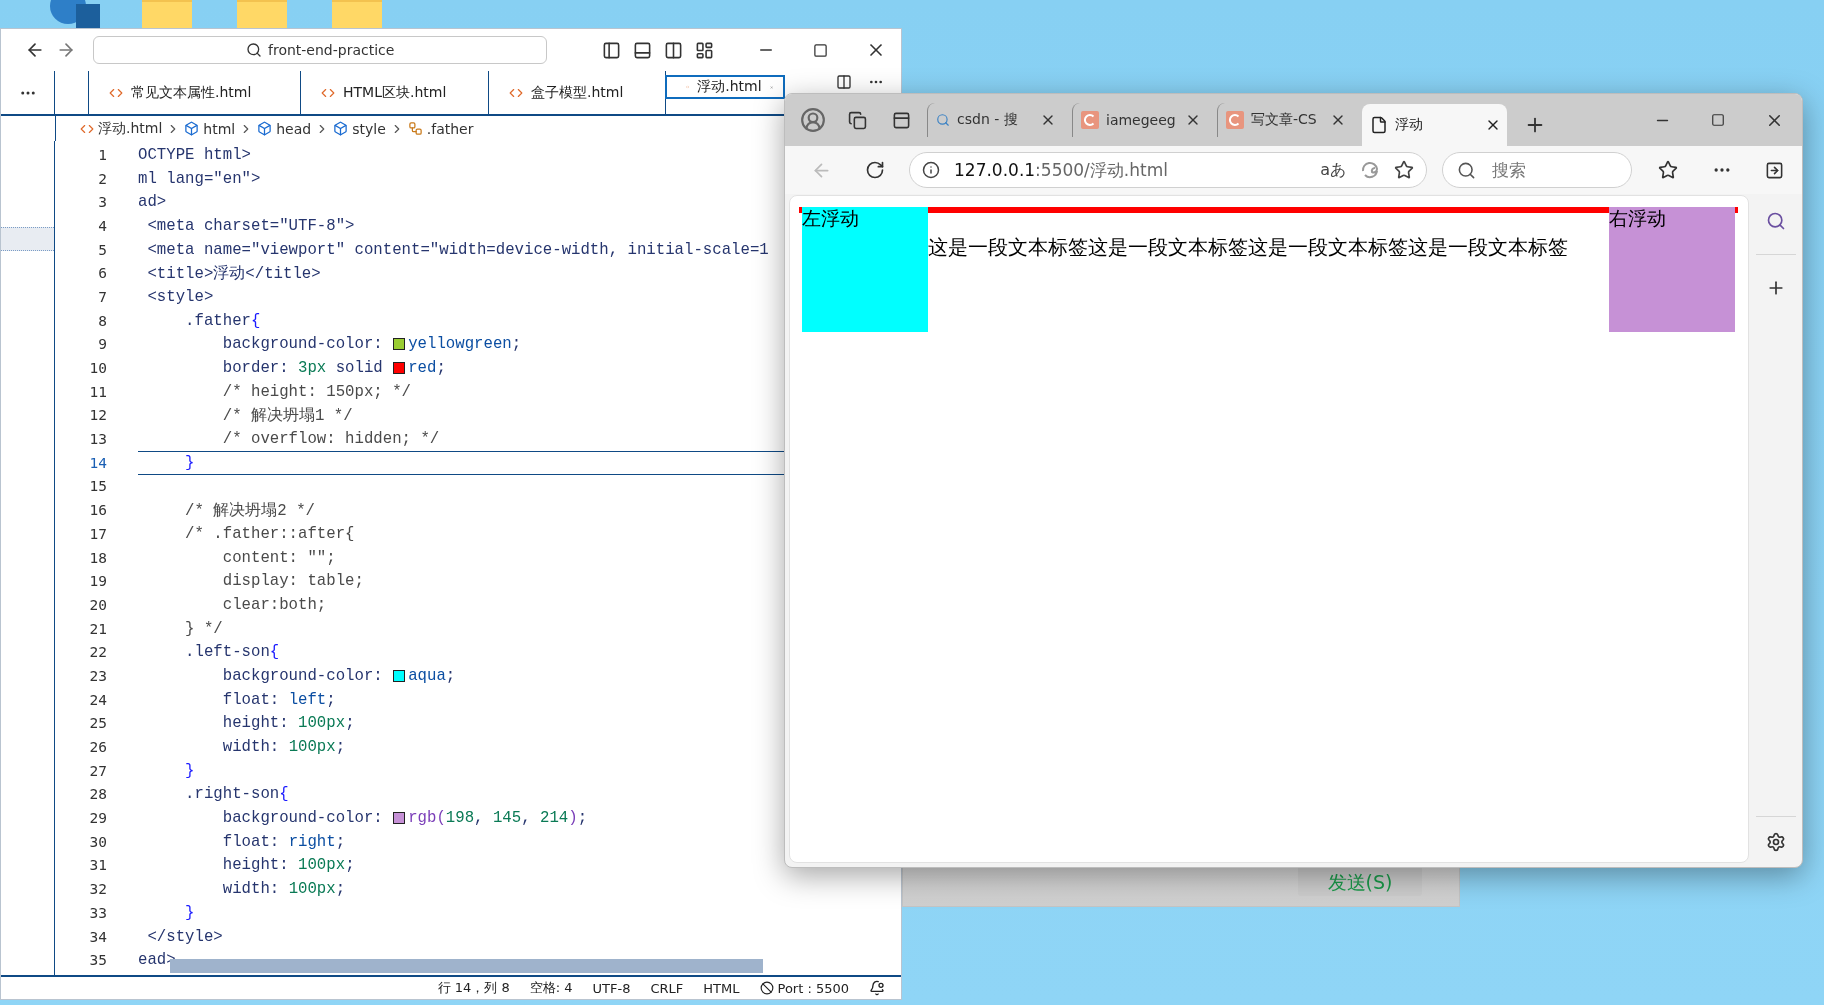 Image resolution: width=1824 pixels, height=1005 pixels. Describe the element at coordinates (97, 794) in the screenshot. I see `line-number: 28` at that location.